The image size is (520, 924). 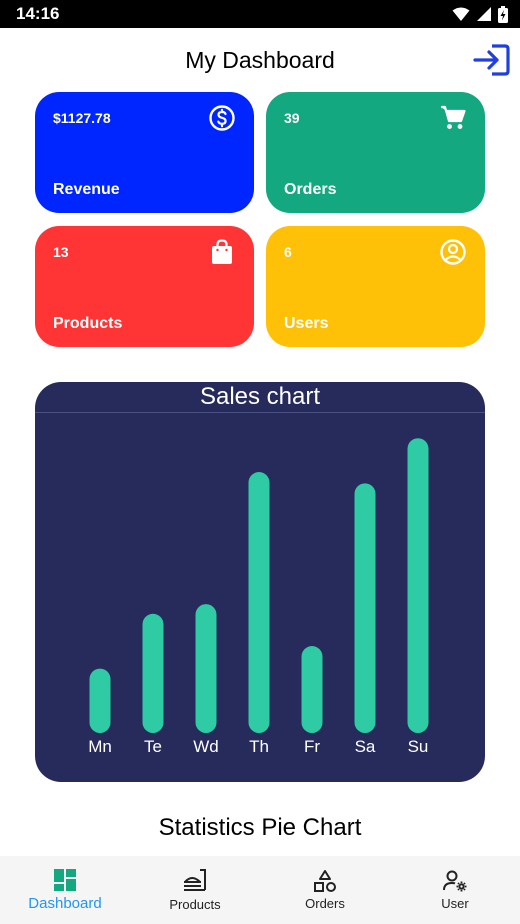 I want to click on bar-mn, so click(x=100, y=700).